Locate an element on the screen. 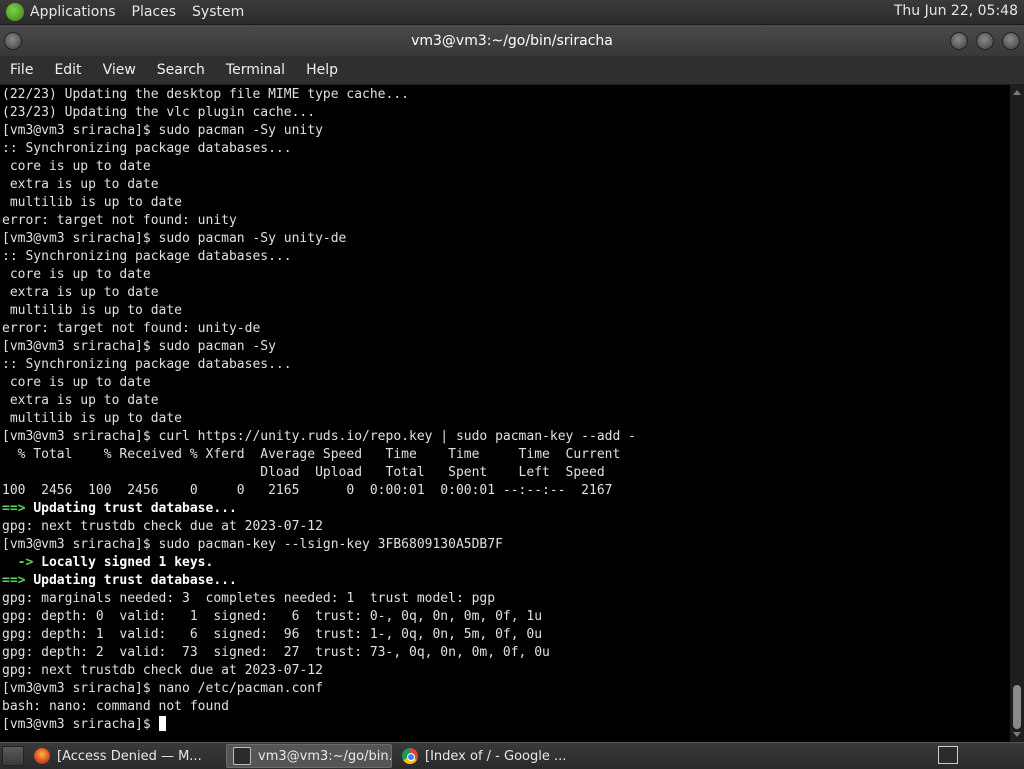 The height and width of the screenshot is (769, 1024). menu-help: Help is located at coordinates (322, 70).